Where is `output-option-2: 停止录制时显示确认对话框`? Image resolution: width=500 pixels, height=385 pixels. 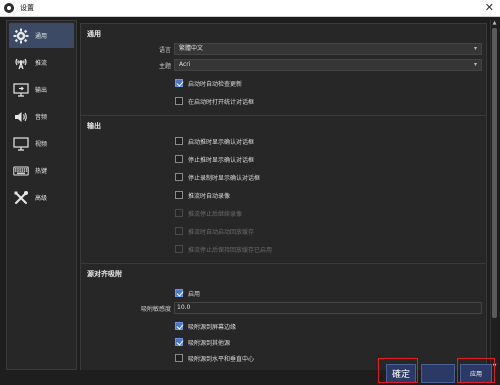
output-option-2: 停止录制时显示确认对话框 is located at coordinates (217, 177).